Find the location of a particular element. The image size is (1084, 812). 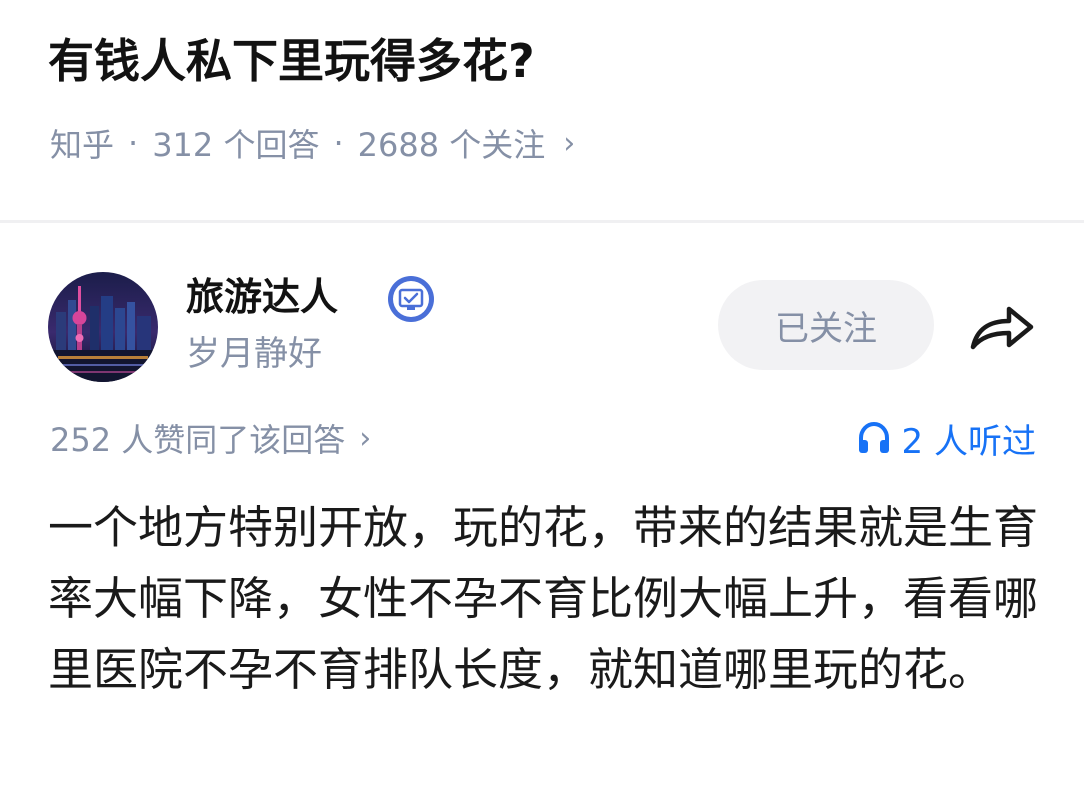

question-title: 有钱人私下里玩得多花? is located at coordinates (291, 61).